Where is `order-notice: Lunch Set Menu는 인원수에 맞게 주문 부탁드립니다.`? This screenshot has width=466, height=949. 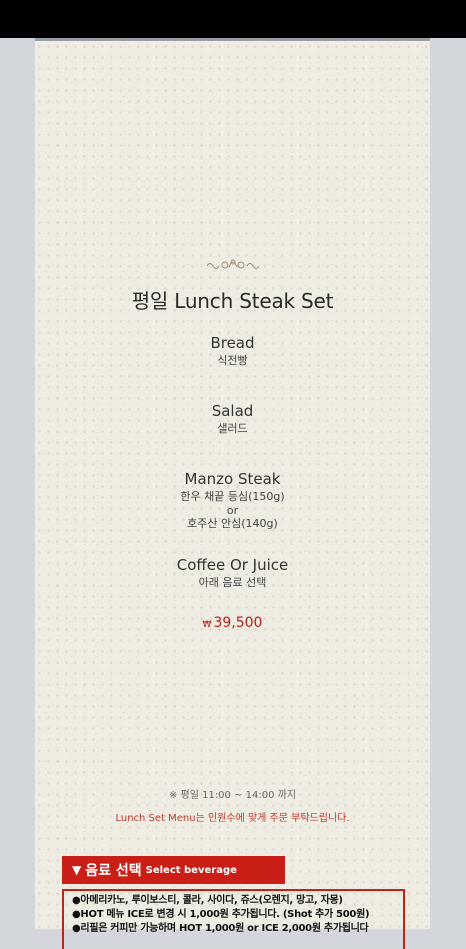
order-notice: Lunch Set Menu는 인원수에 맞게 주문 부탁드립니다. is located at coordinates (232, 818).